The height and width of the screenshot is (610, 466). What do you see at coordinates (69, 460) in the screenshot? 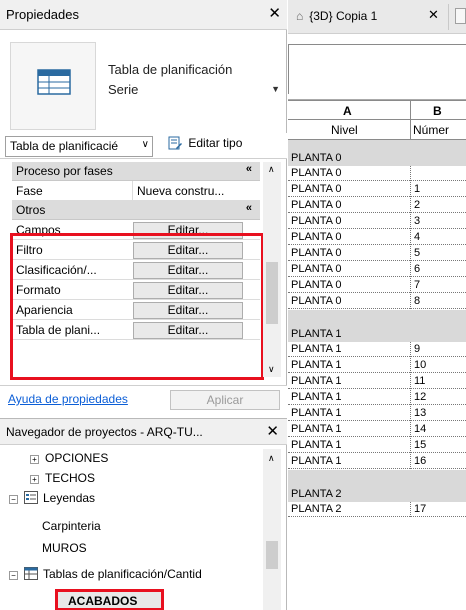
I see `tree-item-opciones: + OPCIONES` at bounding box center [69, 460].